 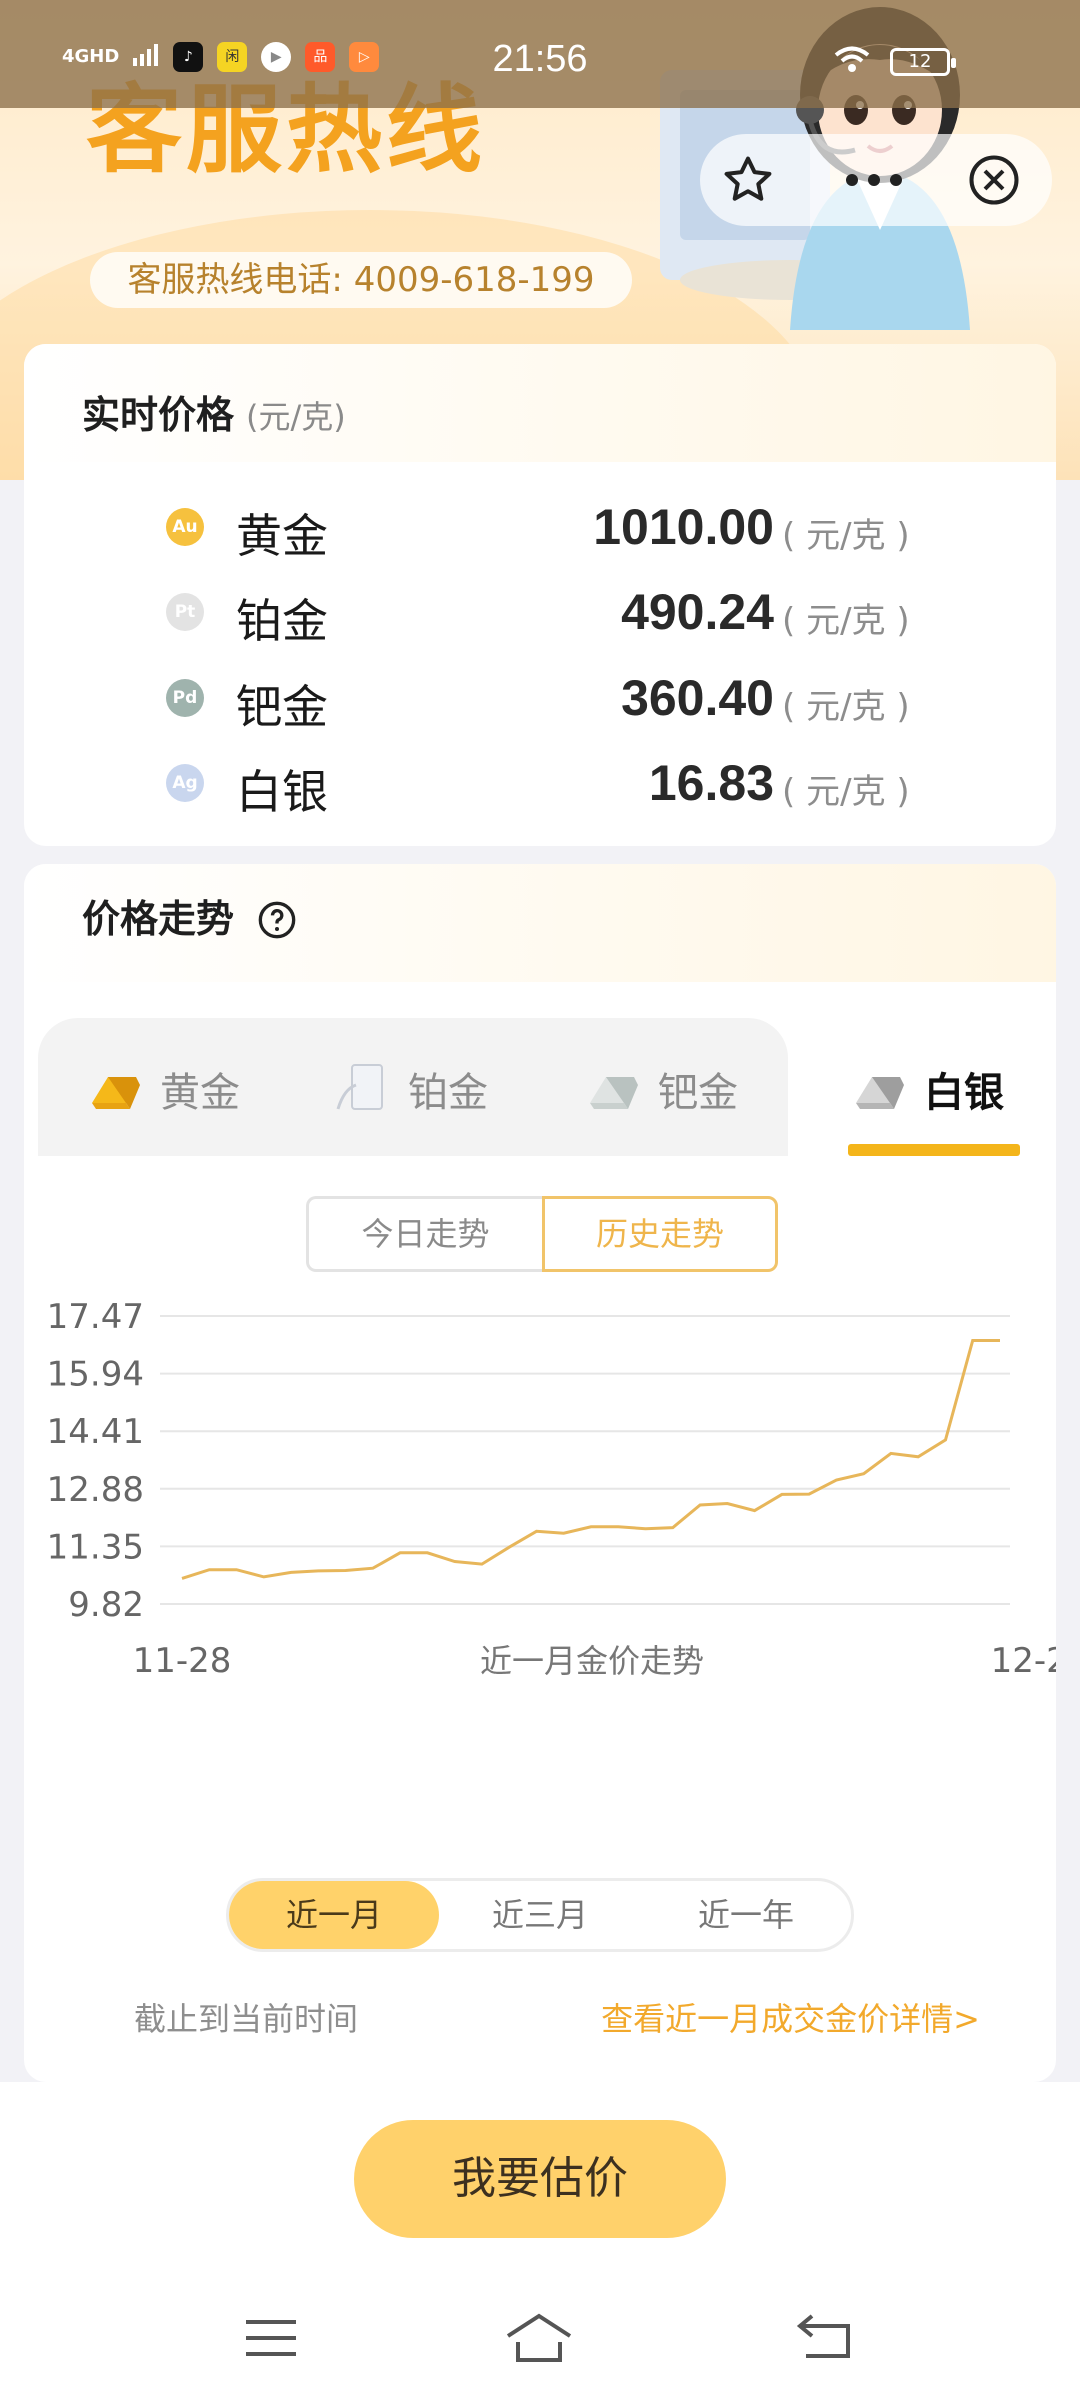 What do you see at coordinates (934, 1150) in the screenshot?
I see `active-tab-indicator` at bounding box center [934, 1150].